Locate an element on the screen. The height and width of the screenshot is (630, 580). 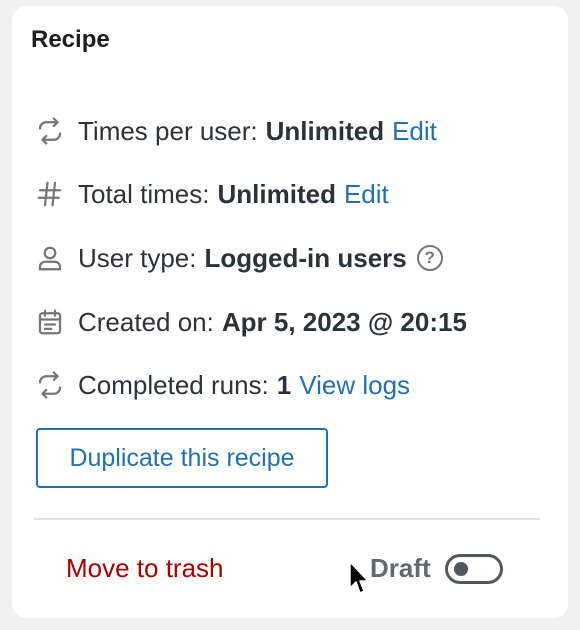
status-label: Draft is located at coordinates (400, 568).